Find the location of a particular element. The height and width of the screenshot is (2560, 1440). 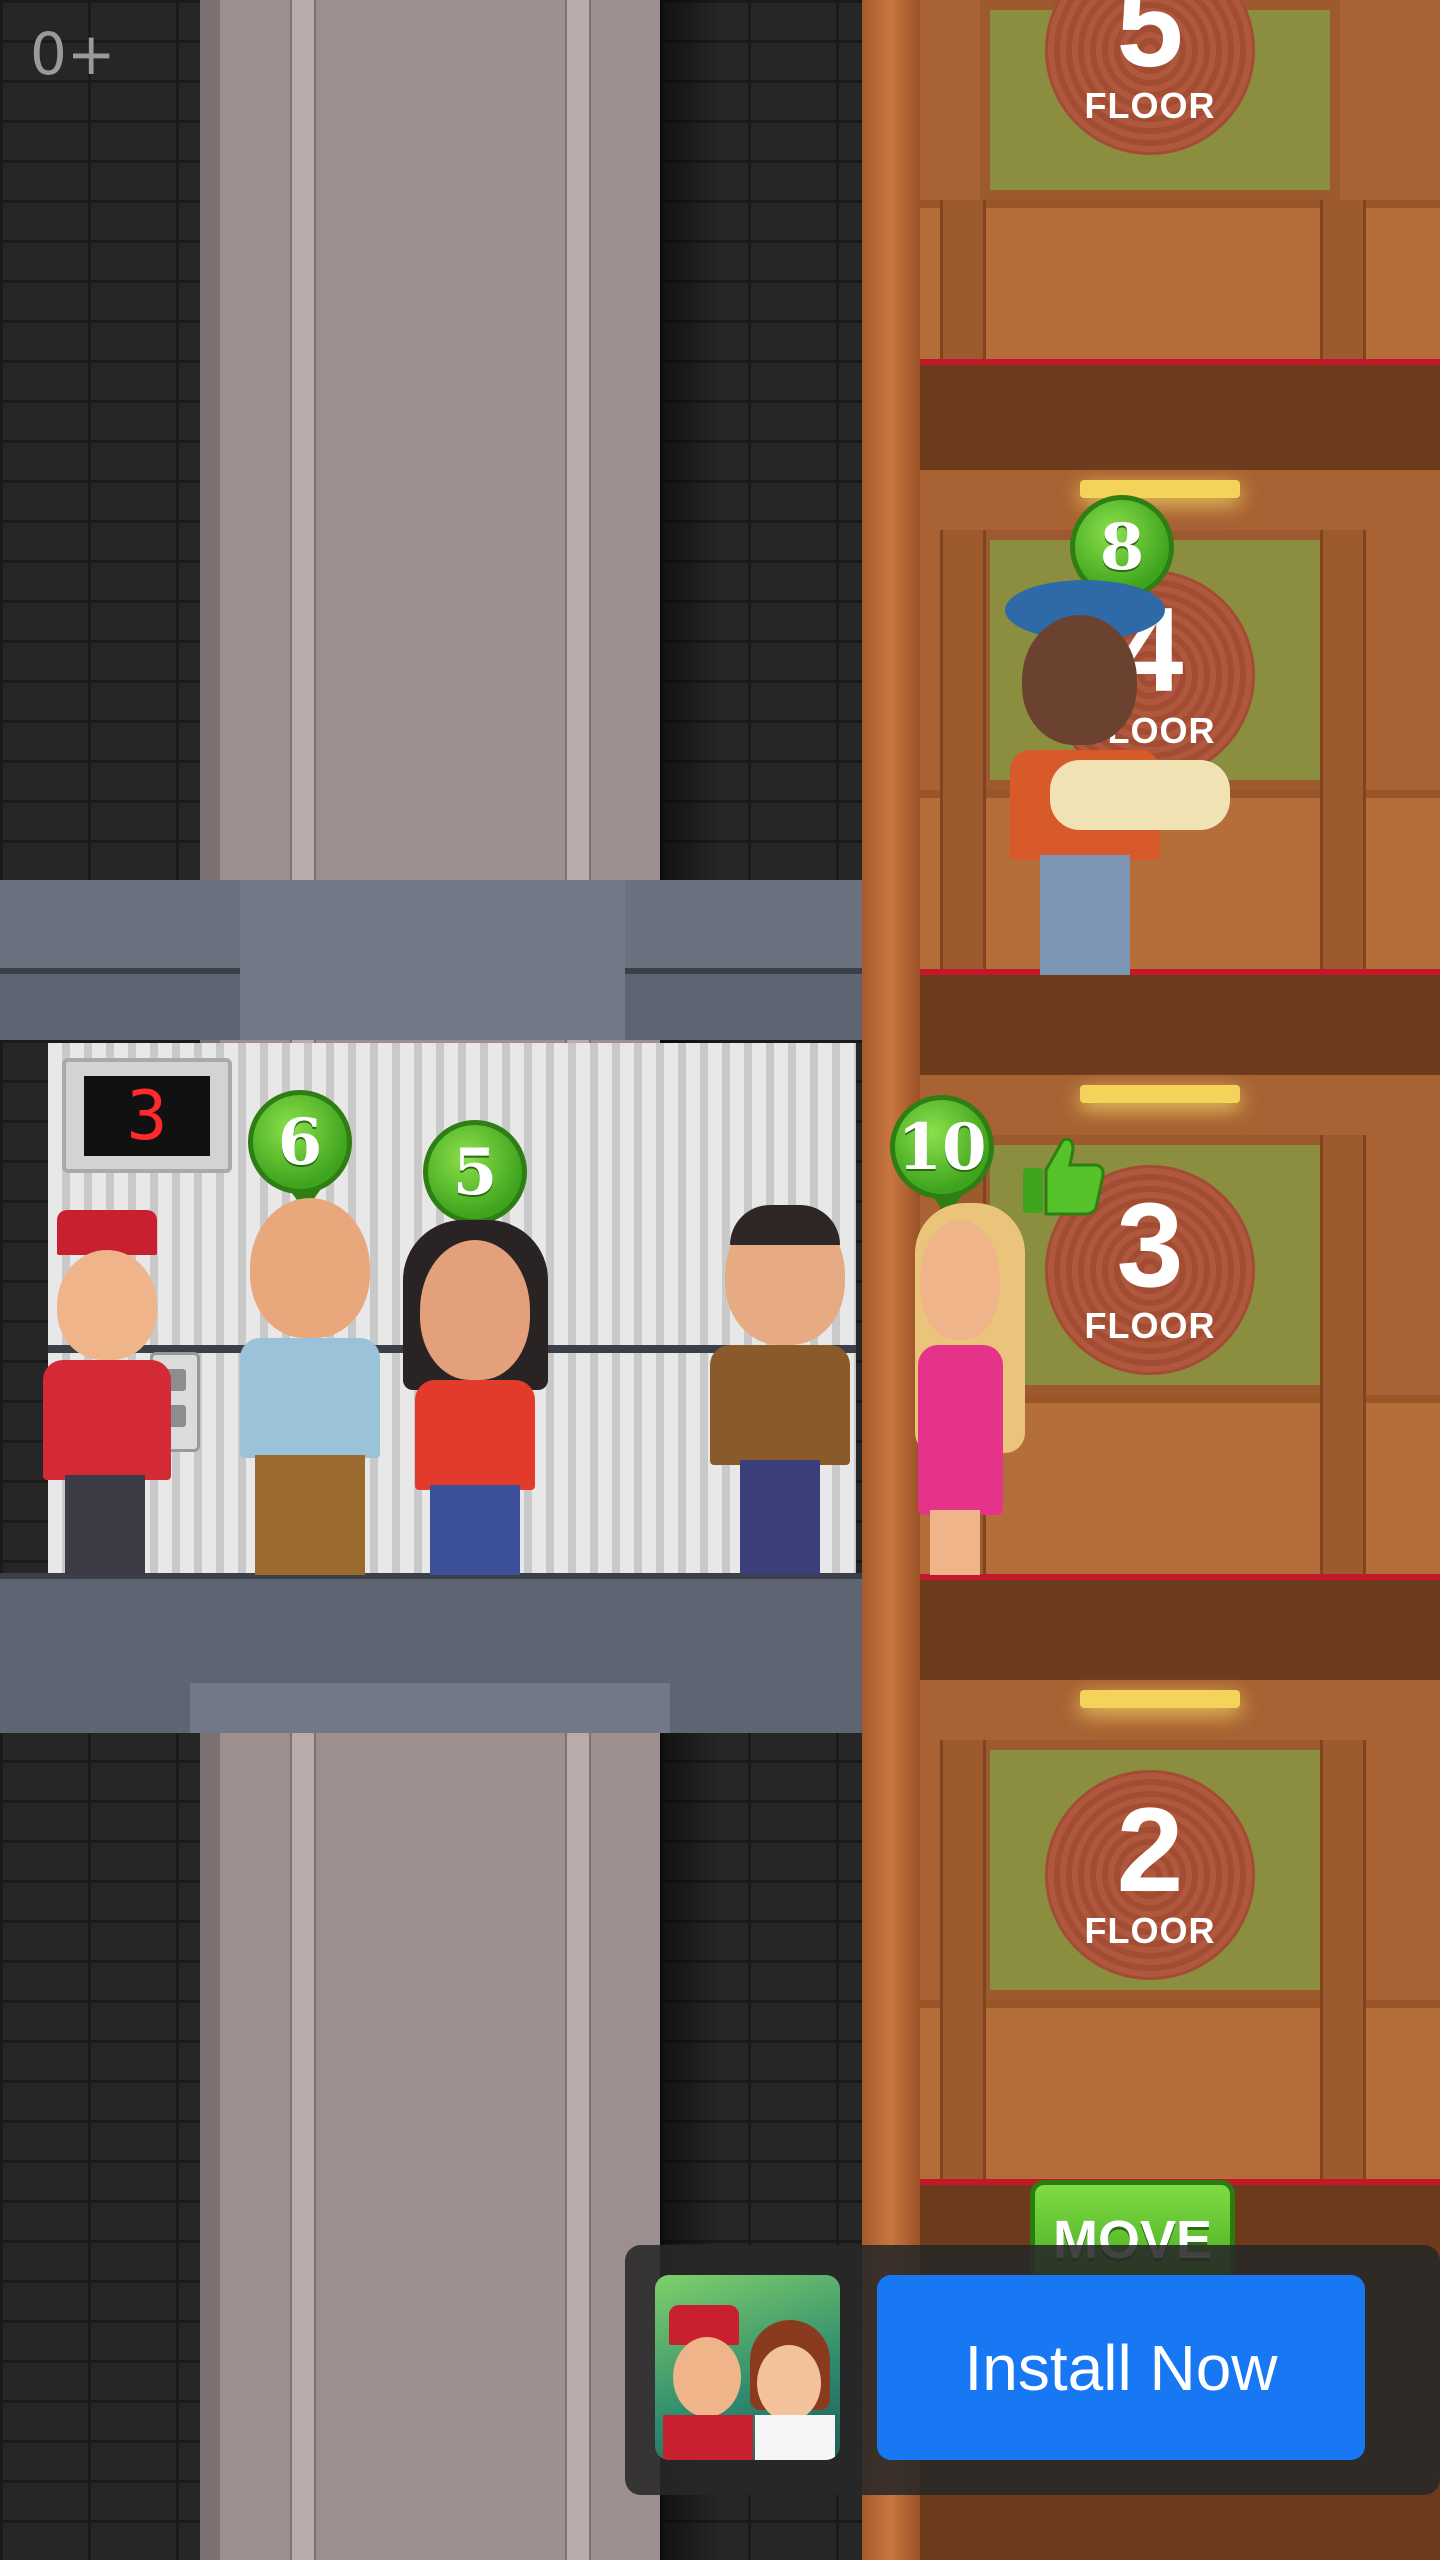

passenger-man-suspenders: 6 is located at coordinates (310, 1332).